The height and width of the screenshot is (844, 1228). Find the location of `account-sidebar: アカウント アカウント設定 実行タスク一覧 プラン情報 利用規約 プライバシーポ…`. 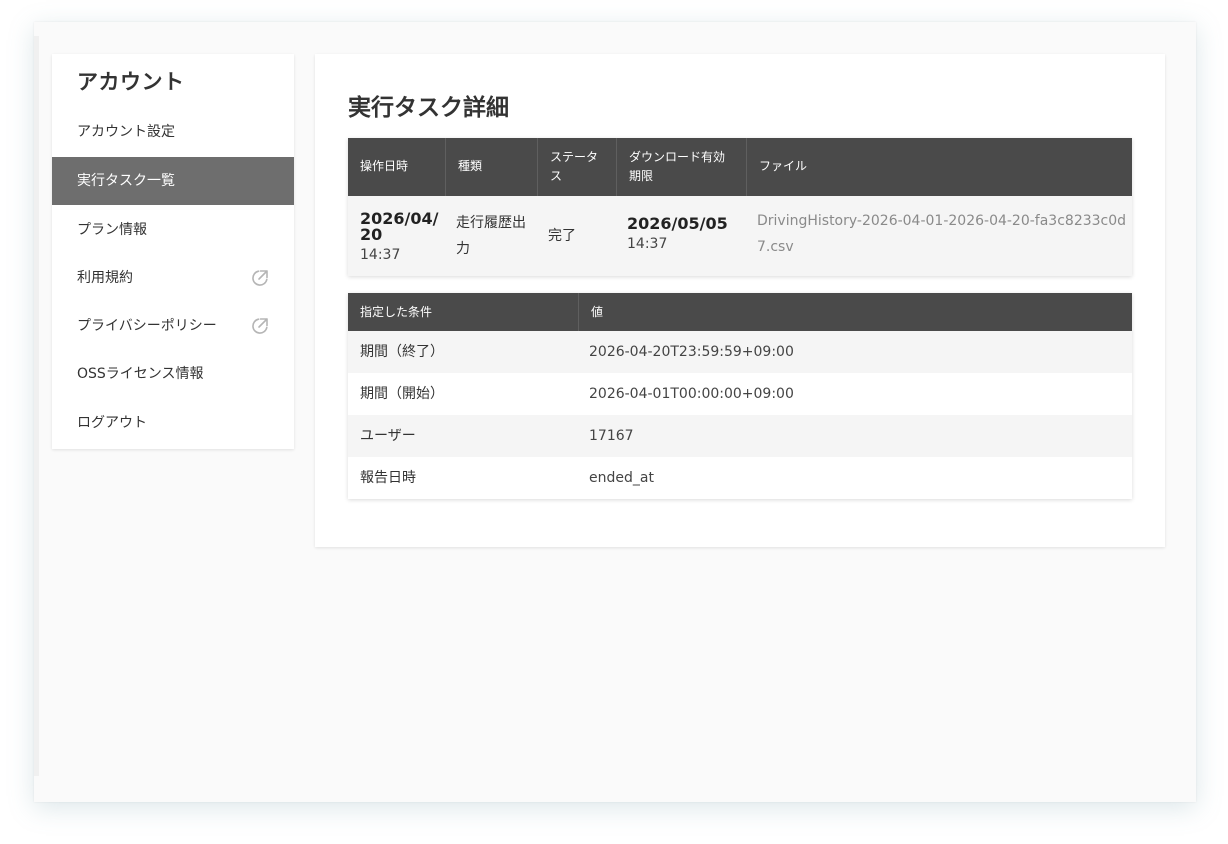

account-sidebar: アカウント アカウント設定 実行タスク一覧 プラン情報 利用規約 プライバシーポ… is located at coordinates (173, 251).